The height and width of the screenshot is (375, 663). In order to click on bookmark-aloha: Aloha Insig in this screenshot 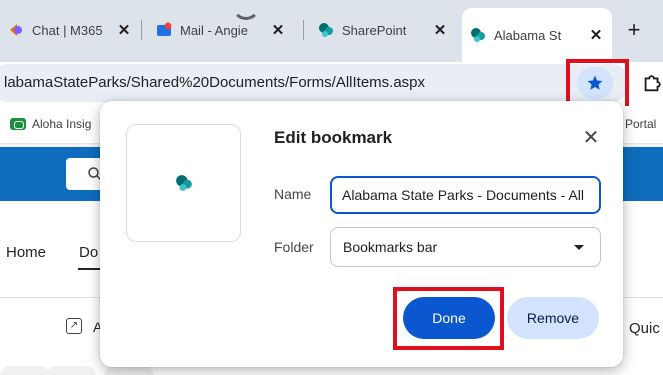, I will do `click(50, 124)`.